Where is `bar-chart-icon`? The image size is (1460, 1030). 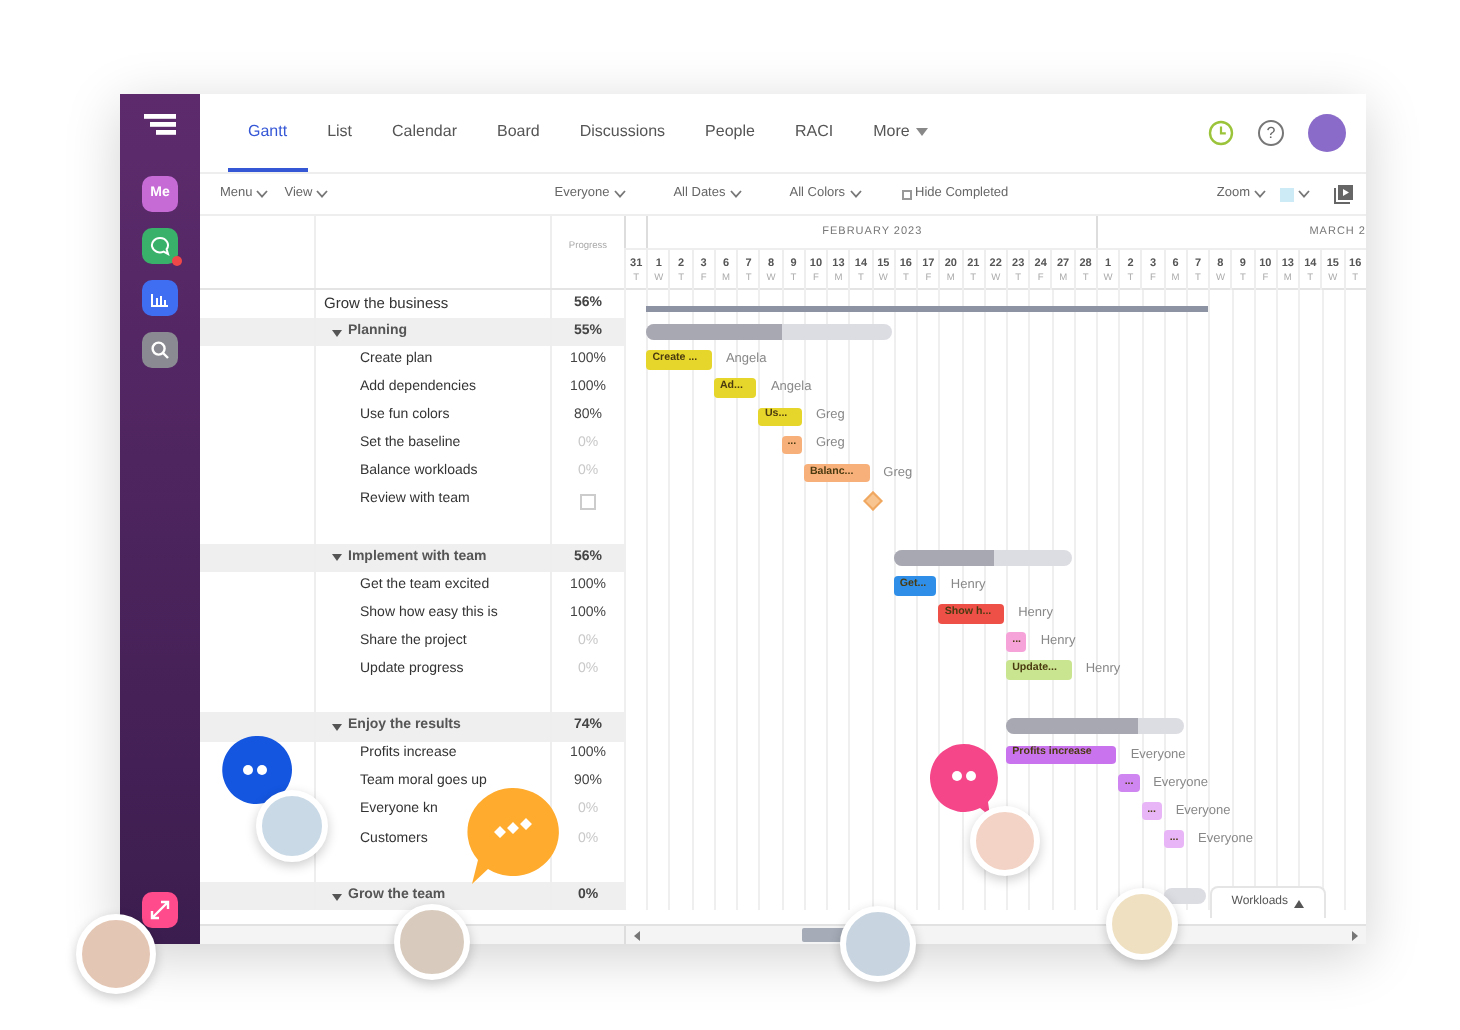 bar-chart-icon is located at coordinates (160, 298).